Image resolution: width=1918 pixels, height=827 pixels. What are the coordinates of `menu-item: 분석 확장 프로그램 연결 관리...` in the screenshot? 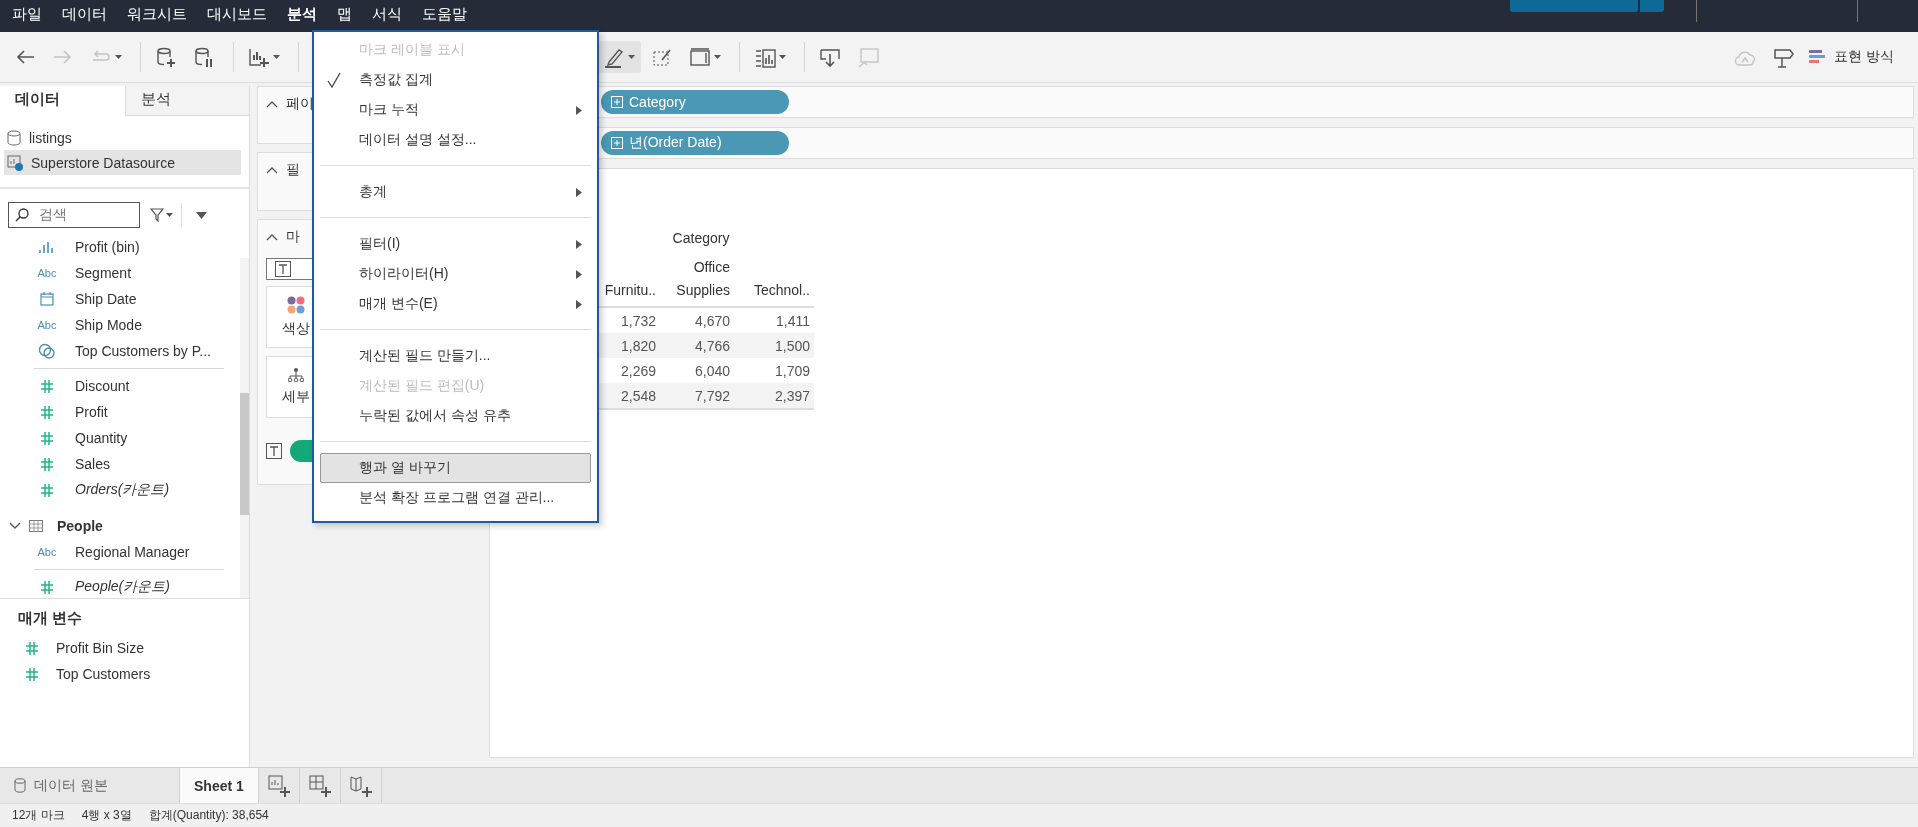 It's located at (455, 498).